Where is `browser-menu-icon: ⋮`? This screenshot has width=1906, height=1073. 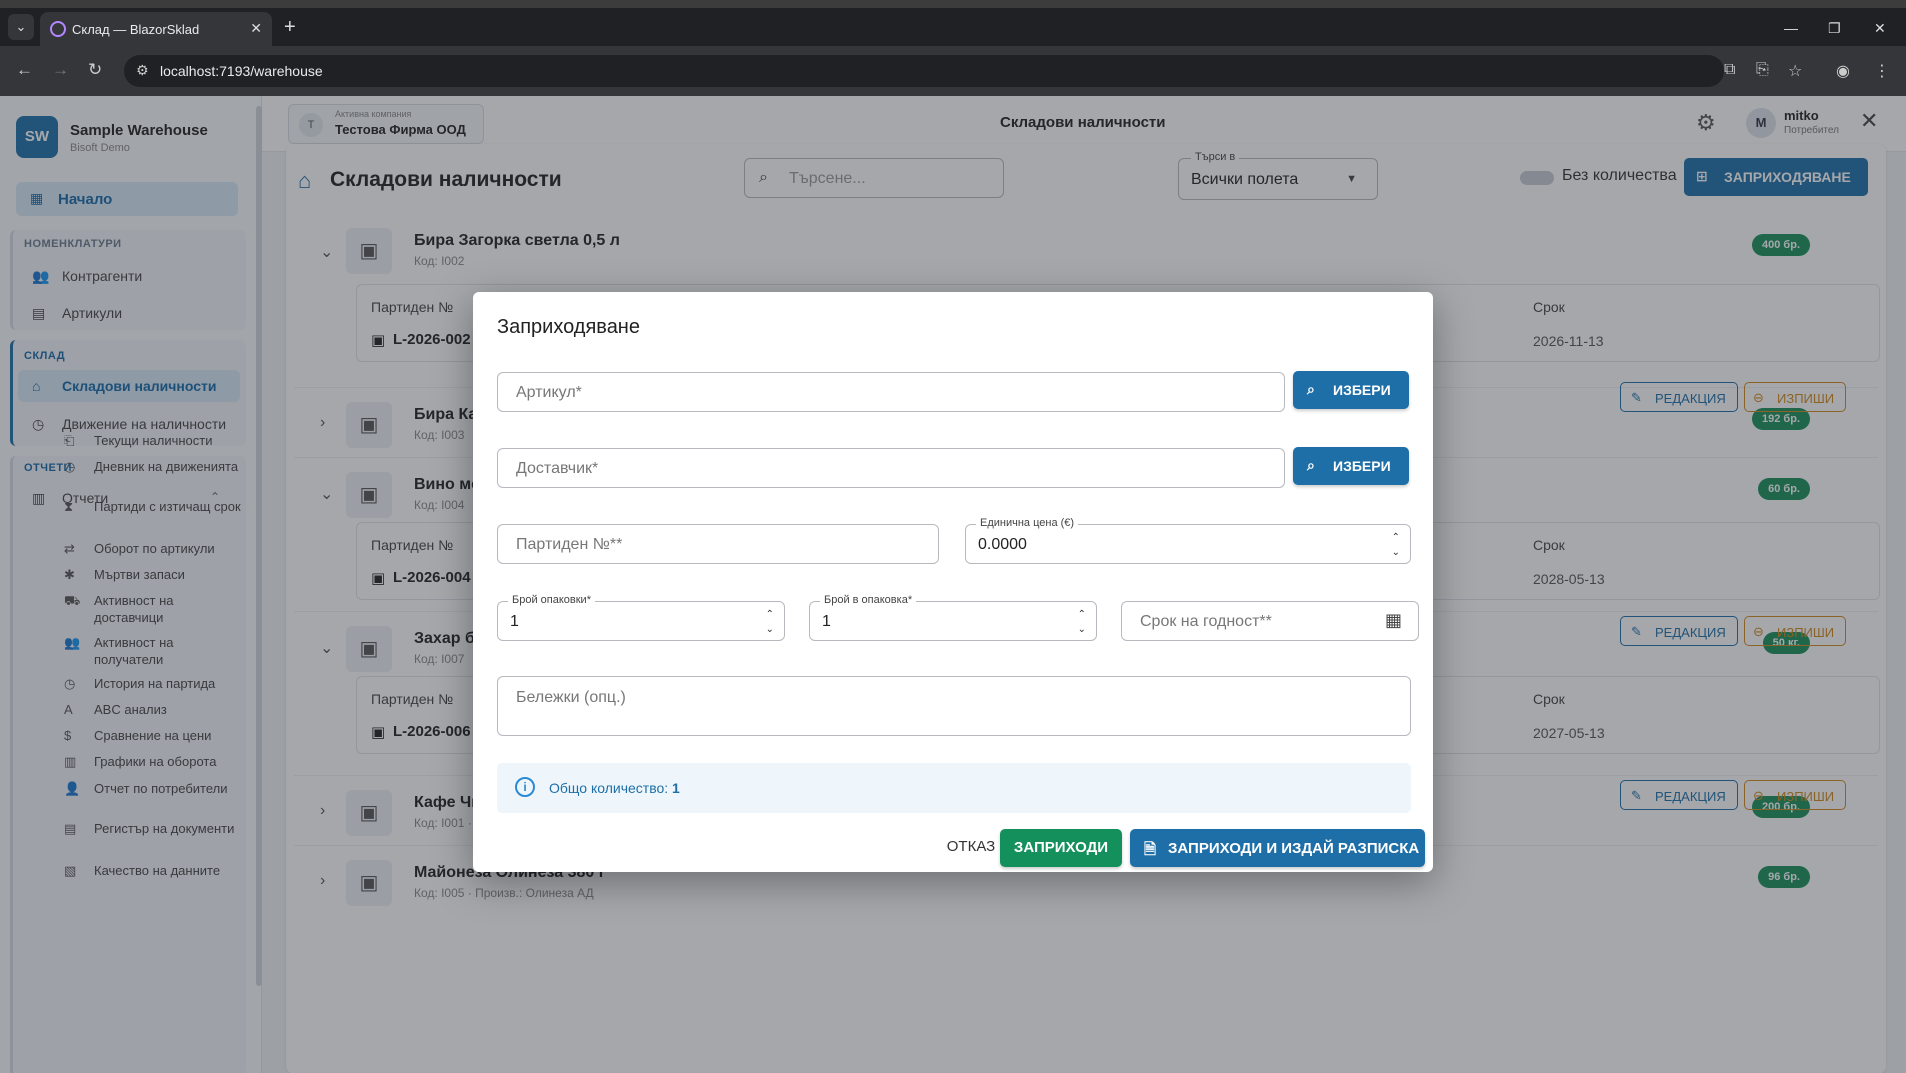
browser-menu-icon: ⋮ is located at coordinates (1882, 71).